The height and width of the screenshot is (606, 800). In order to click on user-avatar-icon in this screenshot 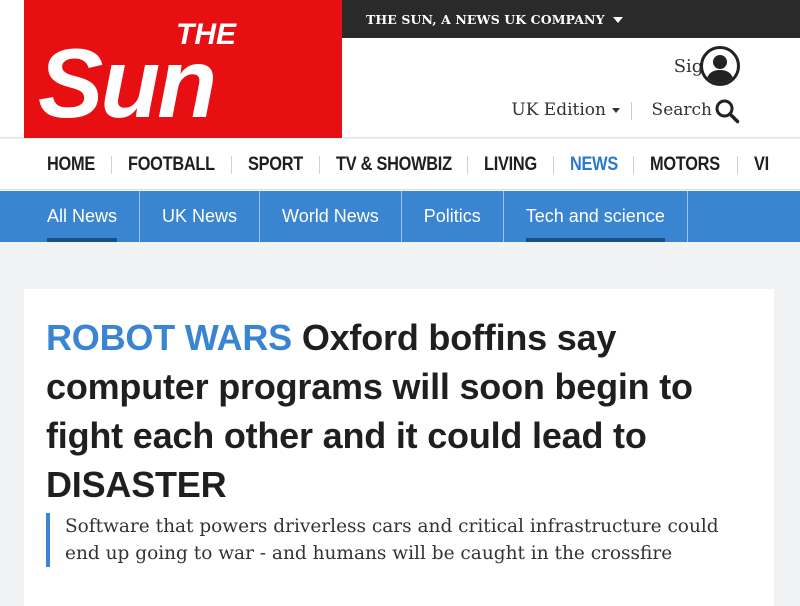, I will do `click(720, 66)`.